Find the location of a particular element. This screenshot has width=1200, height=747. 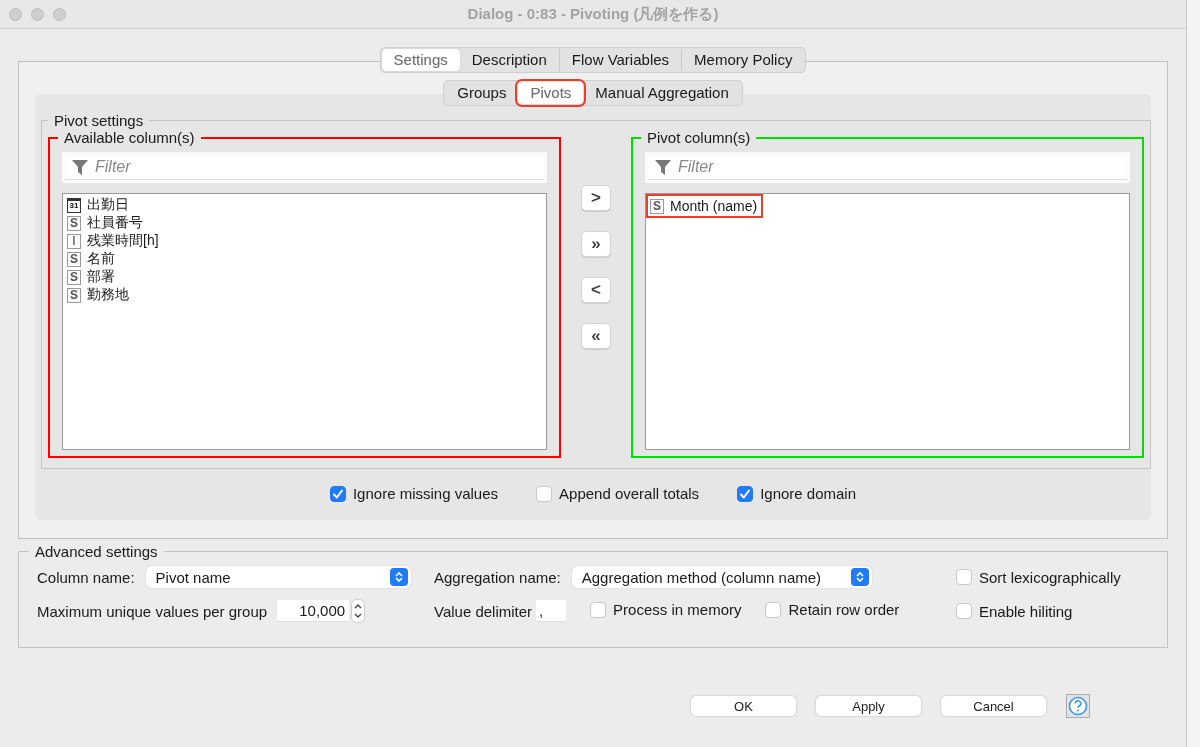

column-item: I 残業時間[h] is located at coordinates (113, 241).